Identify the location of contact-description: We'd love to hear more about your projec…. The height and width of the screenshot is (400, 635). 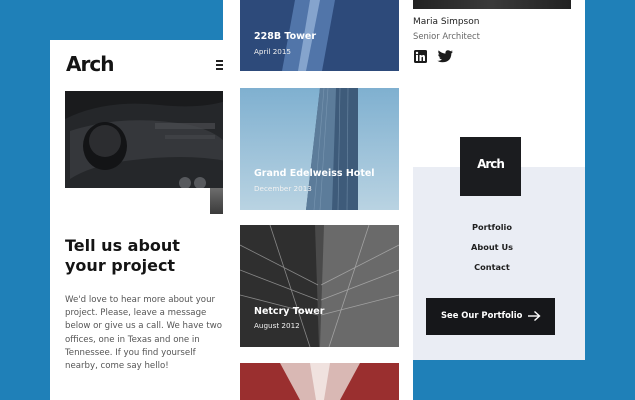
(143, 333).